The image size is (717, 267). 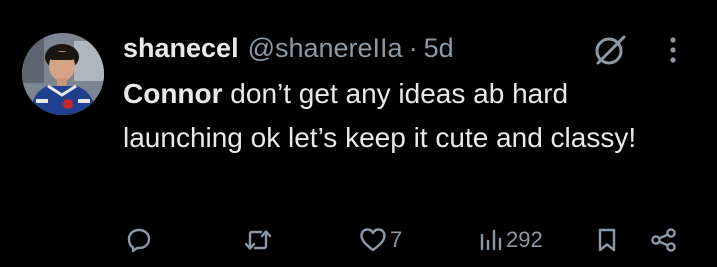 I want to click on views-button: 292, so click(x=511, y=240).